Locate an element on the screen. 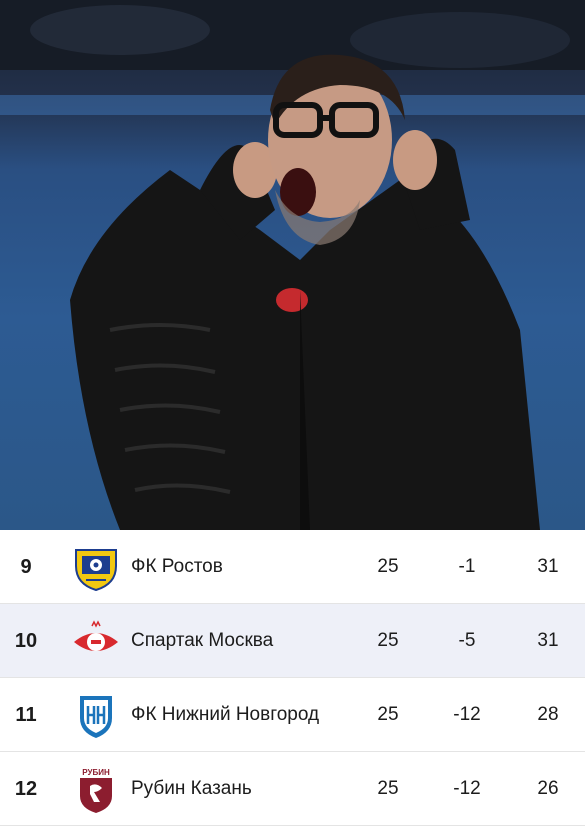  points: 28 is located at coordinates (548, 714).